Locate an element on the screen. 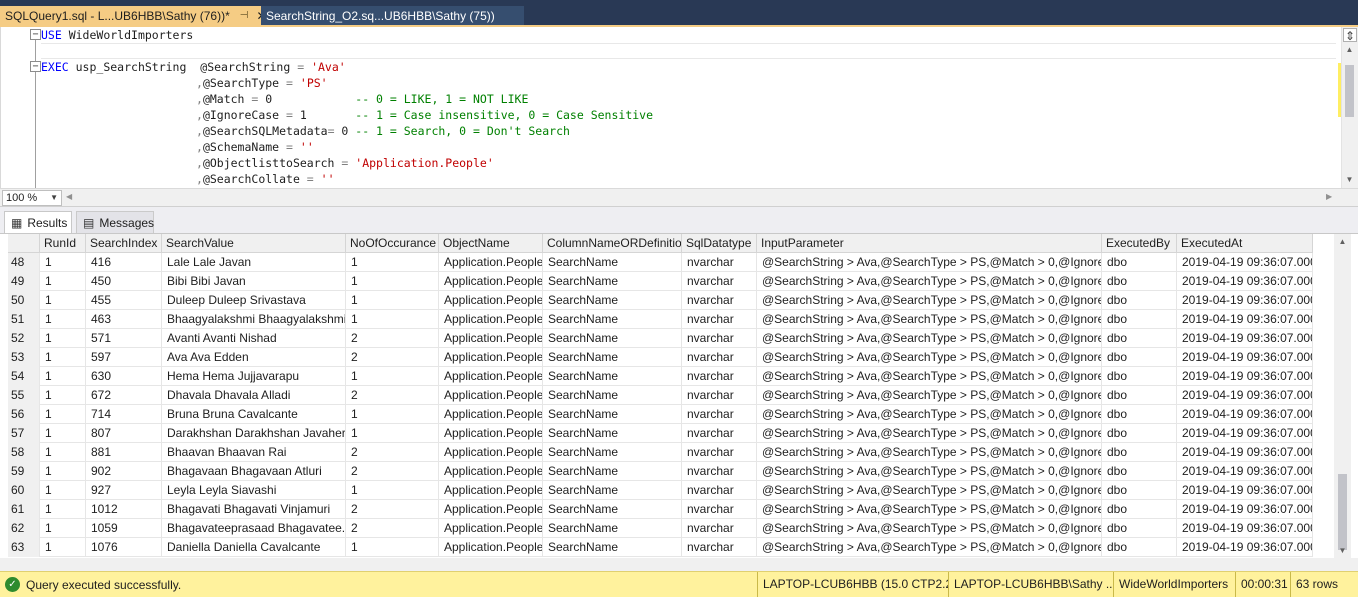  cell-searchvalue: Avanti Avanti Nishad is located at coordinates (254, 338).